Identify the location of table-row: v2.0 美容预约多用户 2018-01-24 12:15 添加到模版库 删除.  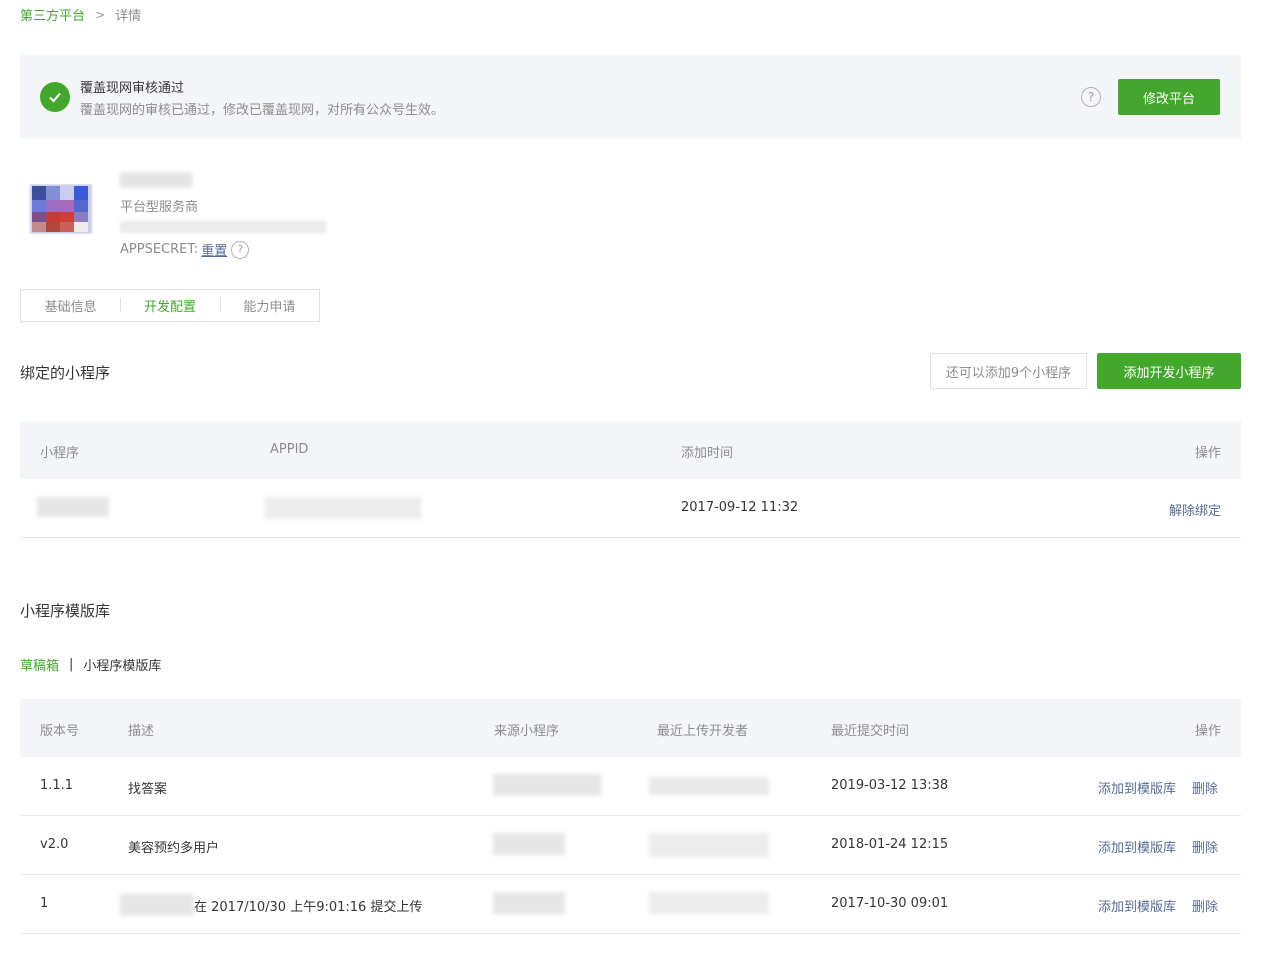
(630, 845).